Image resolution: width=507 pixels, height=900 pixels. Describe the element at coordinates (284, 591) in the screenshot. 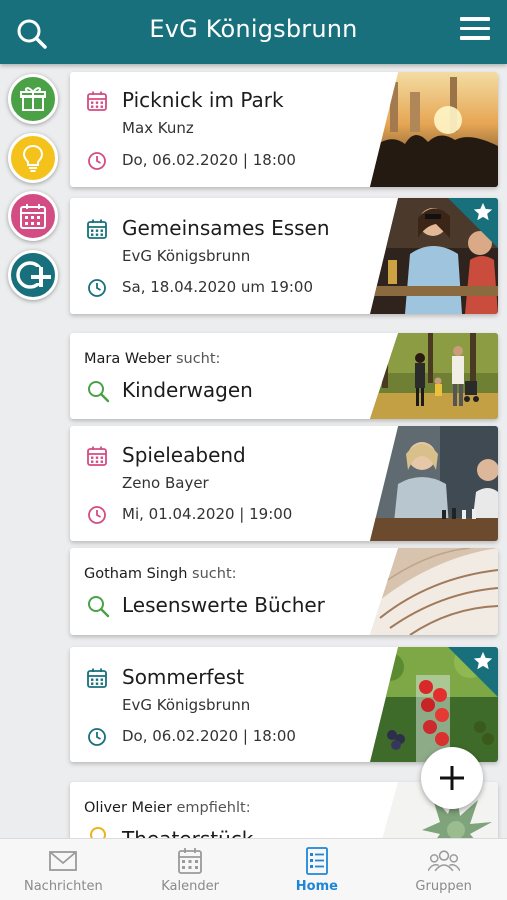

I see `search-request-card: Gotham Singh sucht: Lesenswerte Bücher` at that location.